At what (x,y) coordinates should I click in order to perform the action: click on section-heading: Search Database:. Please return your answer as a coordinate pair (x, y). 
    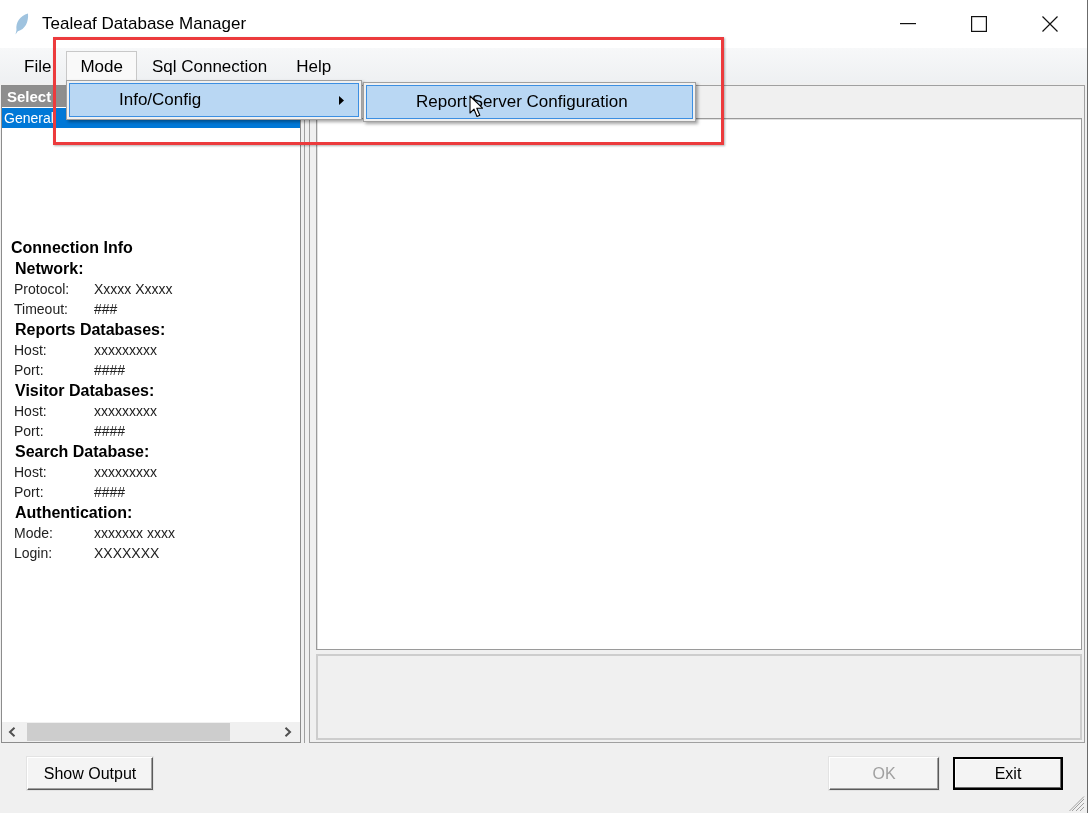
    Looking at the image, I should click on (83, 452).